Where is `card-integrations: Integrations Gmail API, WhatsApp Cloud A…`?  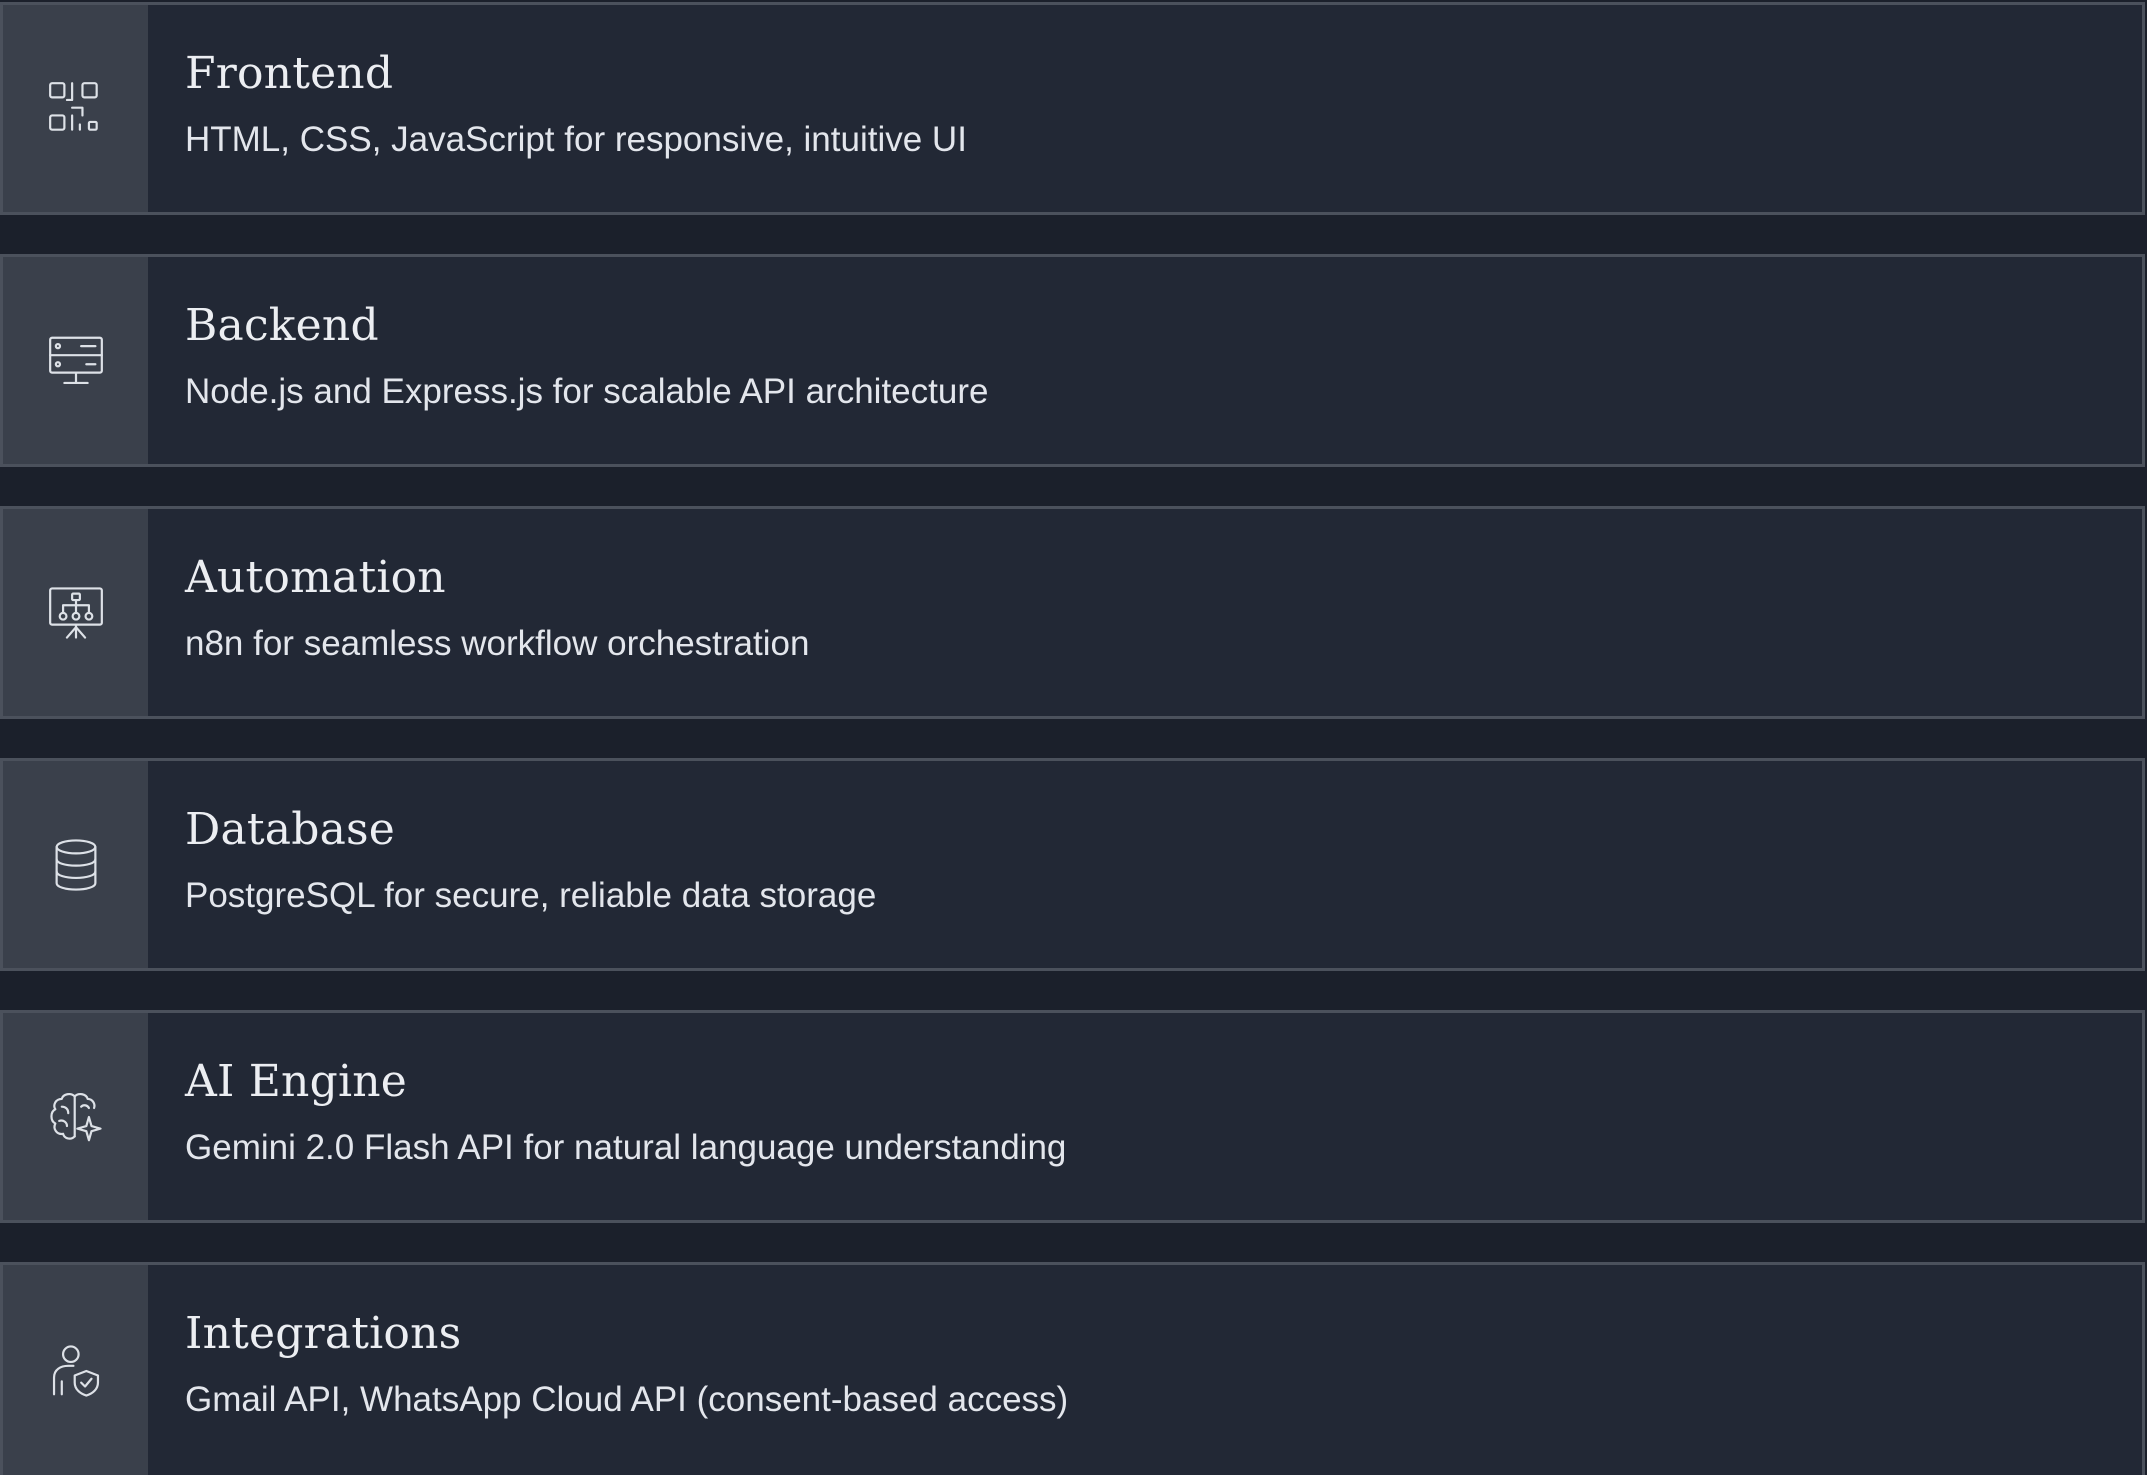 card-integrations: Integrations Gmail API, WhatsApp Cloud A… is located at coordinates (1072, 1368).